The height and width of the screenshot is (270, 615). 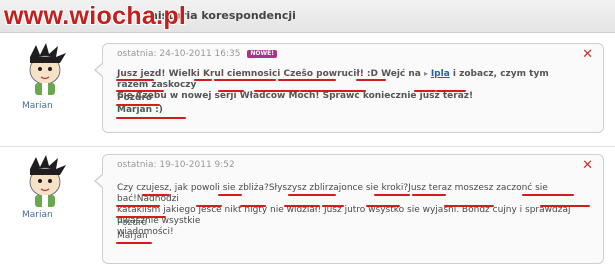 What do you see at coordinates (440, 74) in the screenshot?
I see `ipla-link: Ipla` at bounding box center [440, 74].